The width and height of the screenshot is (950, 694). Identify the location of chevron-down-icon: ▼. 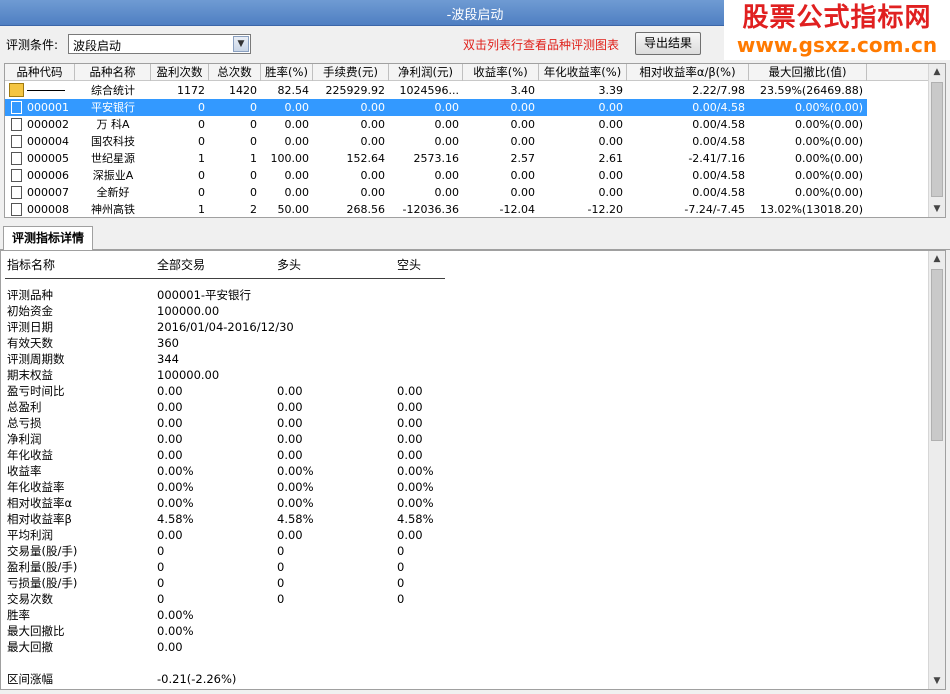
(241, 44).